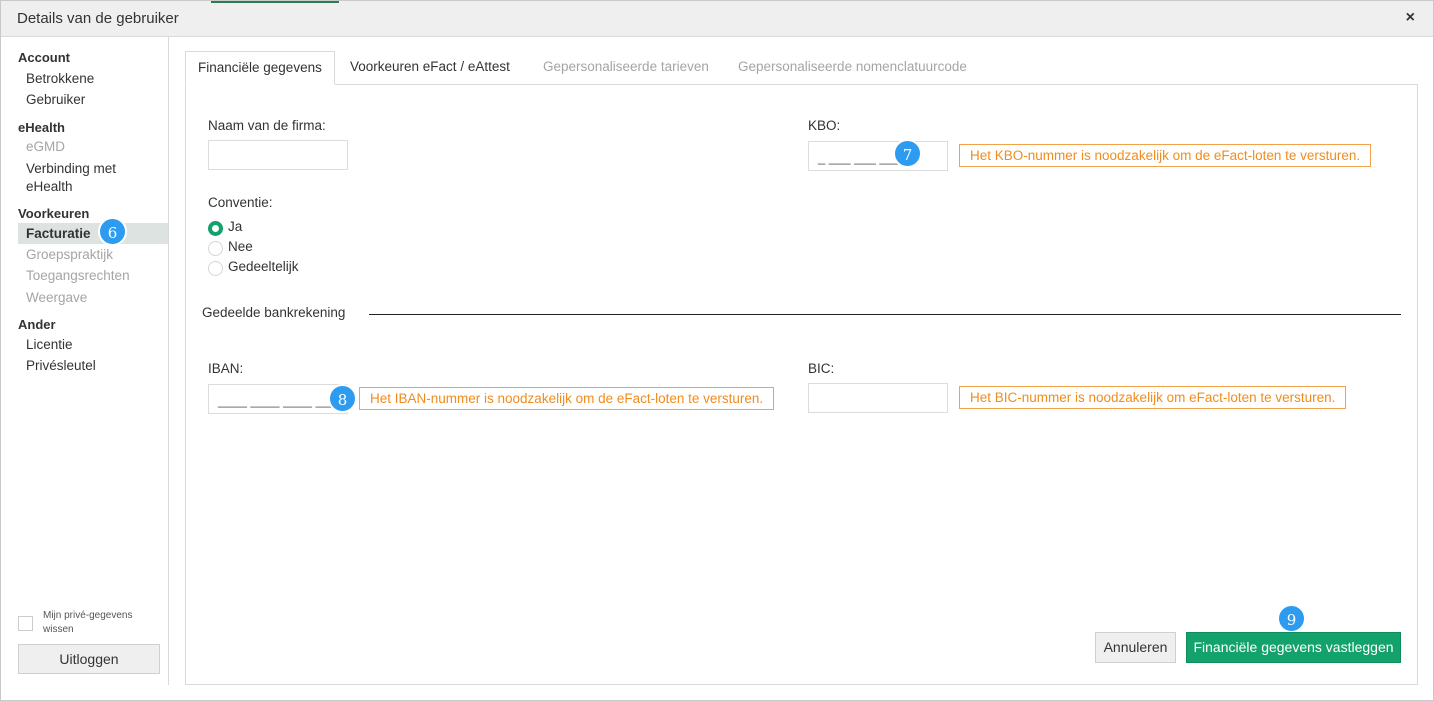 Image resolution: width=1434 pixels, height=701 pixels. I want to click on bic-input, so click(878, 398).